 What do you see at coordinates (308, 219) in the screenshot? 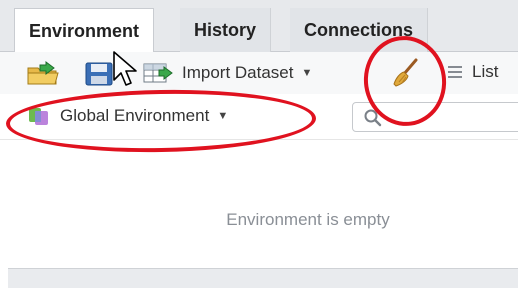
I see `empty-environment-message: Environment is empty` at bounding box center [308, 219].